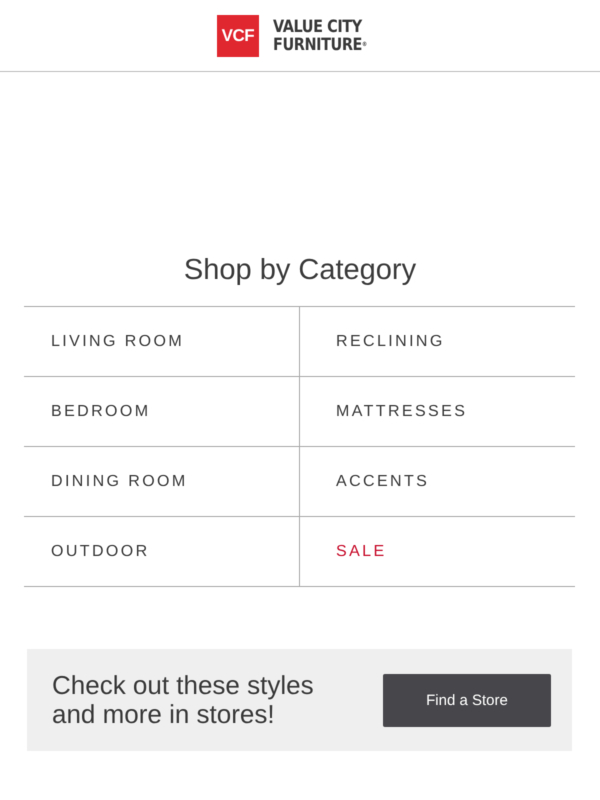 This screenshot has height=800, width=600. I want to click on logo-mark: VCF, so click(237, 35).